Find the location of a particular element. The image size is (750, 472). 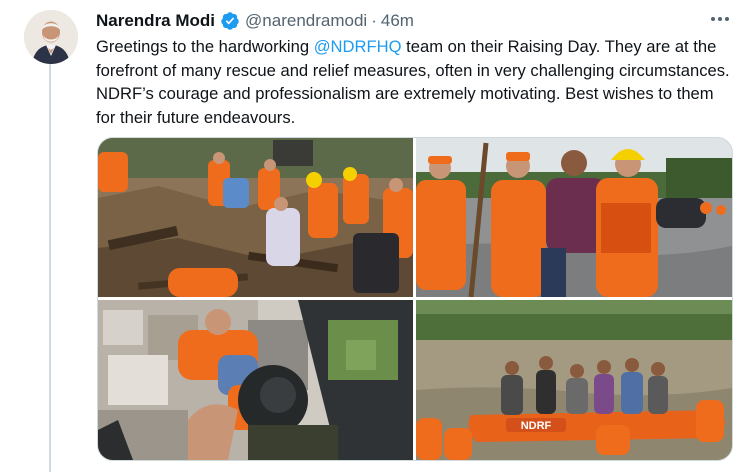

avatar is located at coordinates (51, 37).